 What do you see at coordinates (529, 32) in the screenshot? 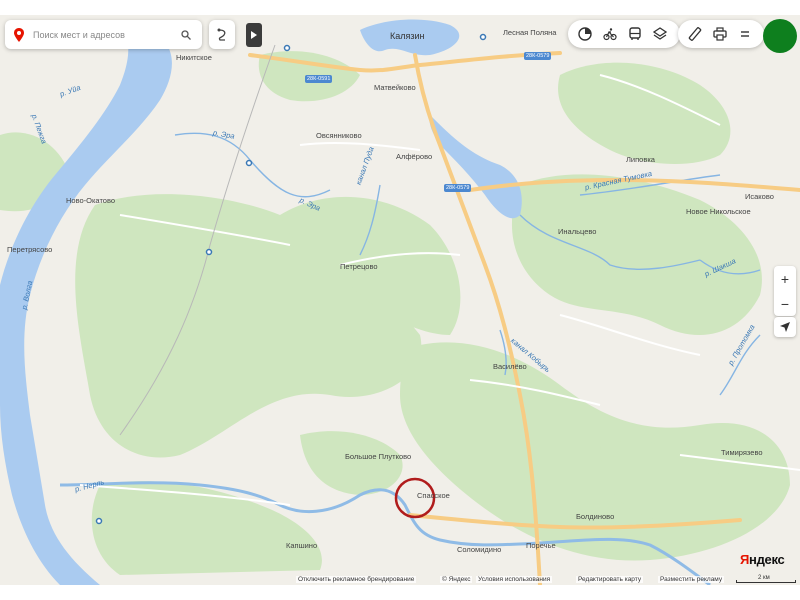
I see `place-lesnaya-polyana: Лесная Поляна` at bounding box center [529, 32].